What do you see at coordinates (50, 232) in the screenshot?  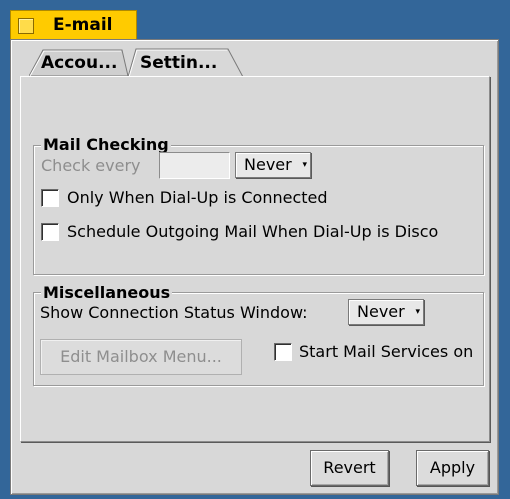 I see `schedule-outgoing-checkbox` at bounding box center [50, 232].